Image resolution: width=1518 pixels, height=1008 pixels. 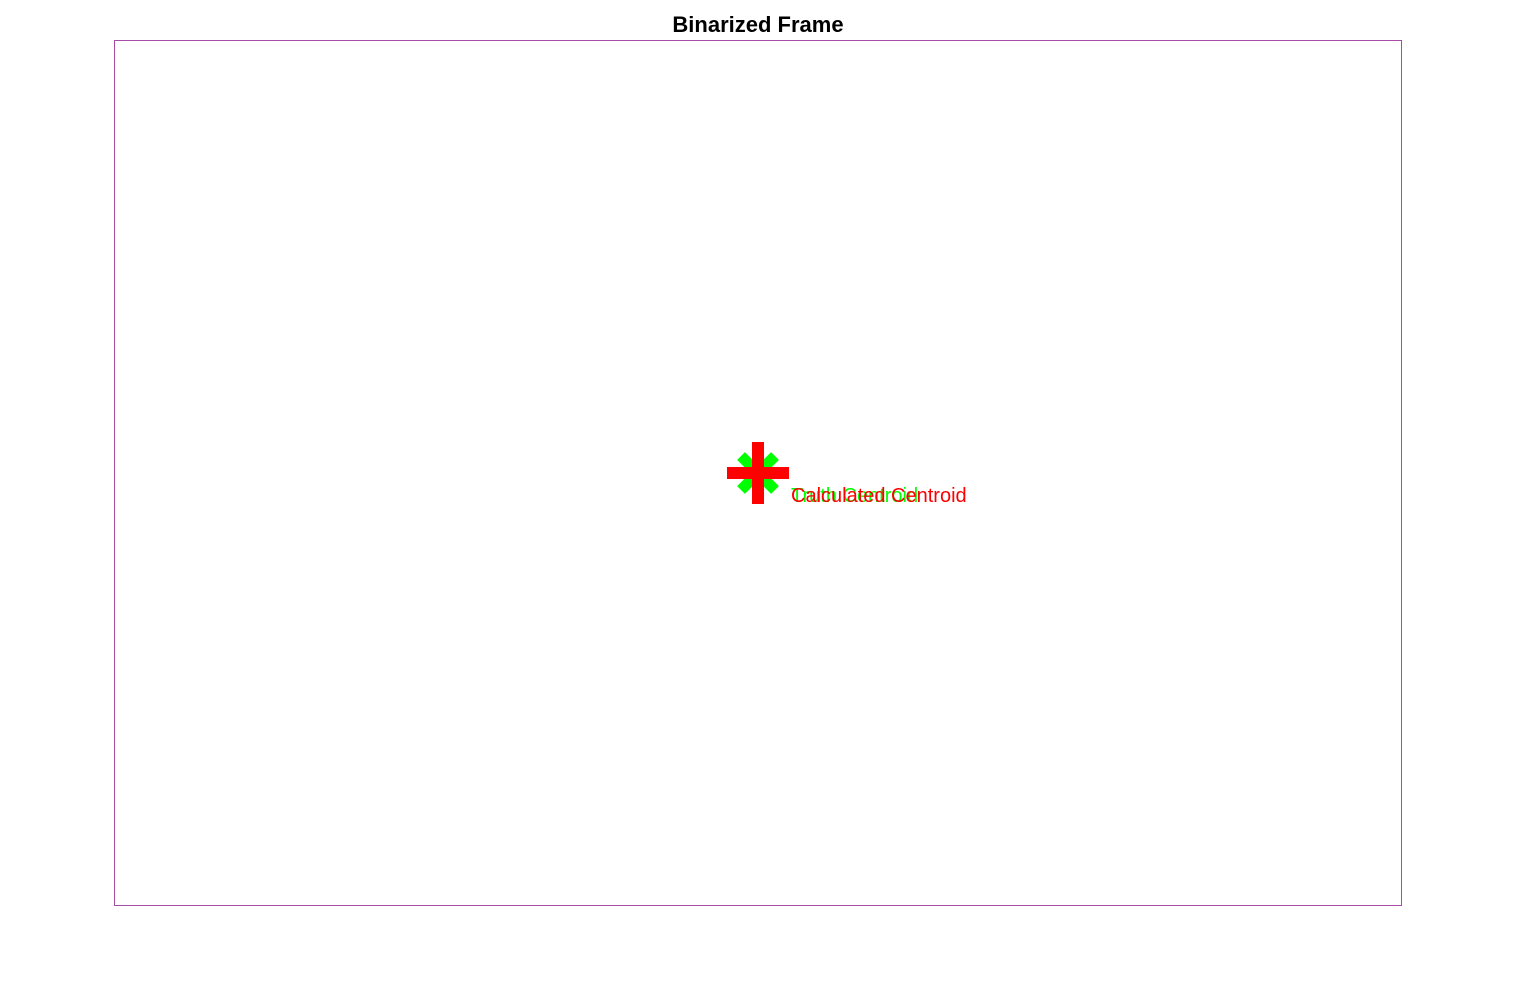 I want to click on chart-title: Binarized Frame, so click(x=757, y=24).